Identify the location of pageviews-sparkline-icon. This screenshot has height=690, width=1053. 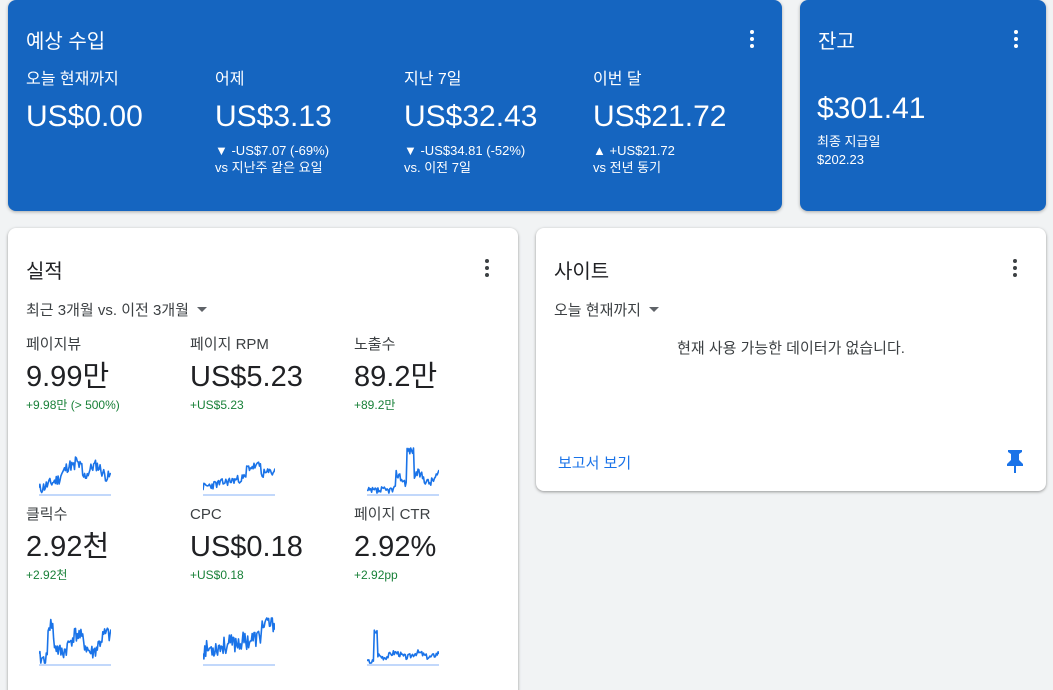
(75, 476).